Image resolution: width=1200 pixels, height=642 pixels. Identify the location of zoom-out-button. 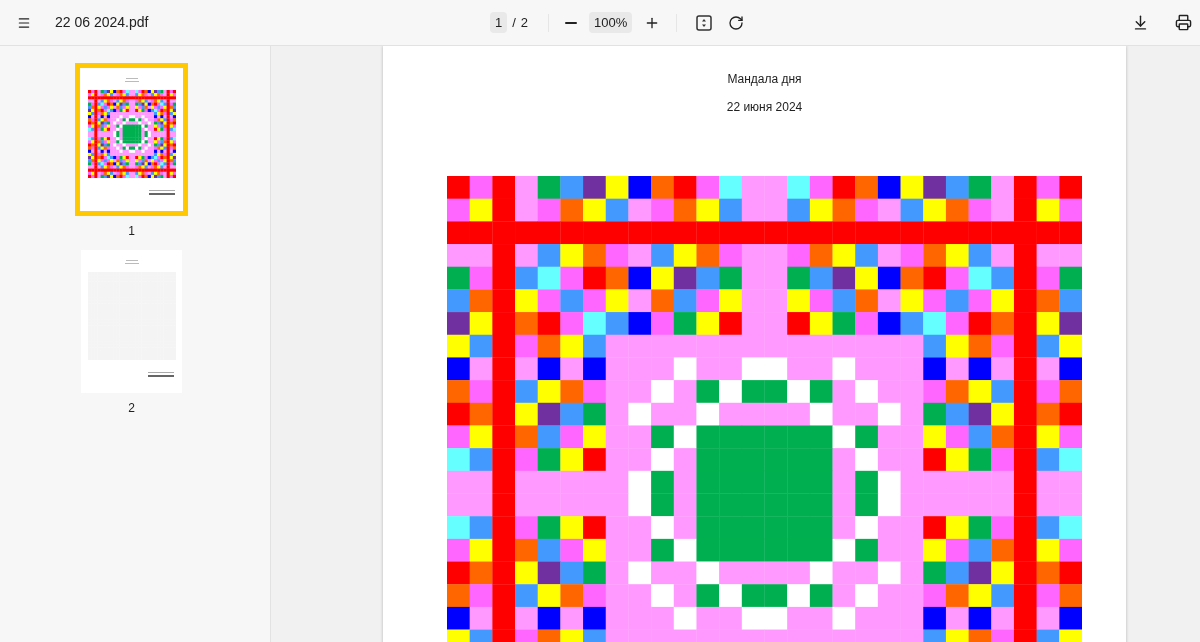
(571, 22).